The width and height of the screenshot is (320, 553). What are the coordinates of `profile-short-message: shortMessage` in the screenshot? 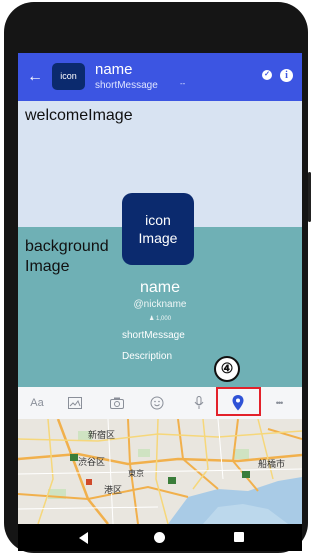 It's located at (153, 335).